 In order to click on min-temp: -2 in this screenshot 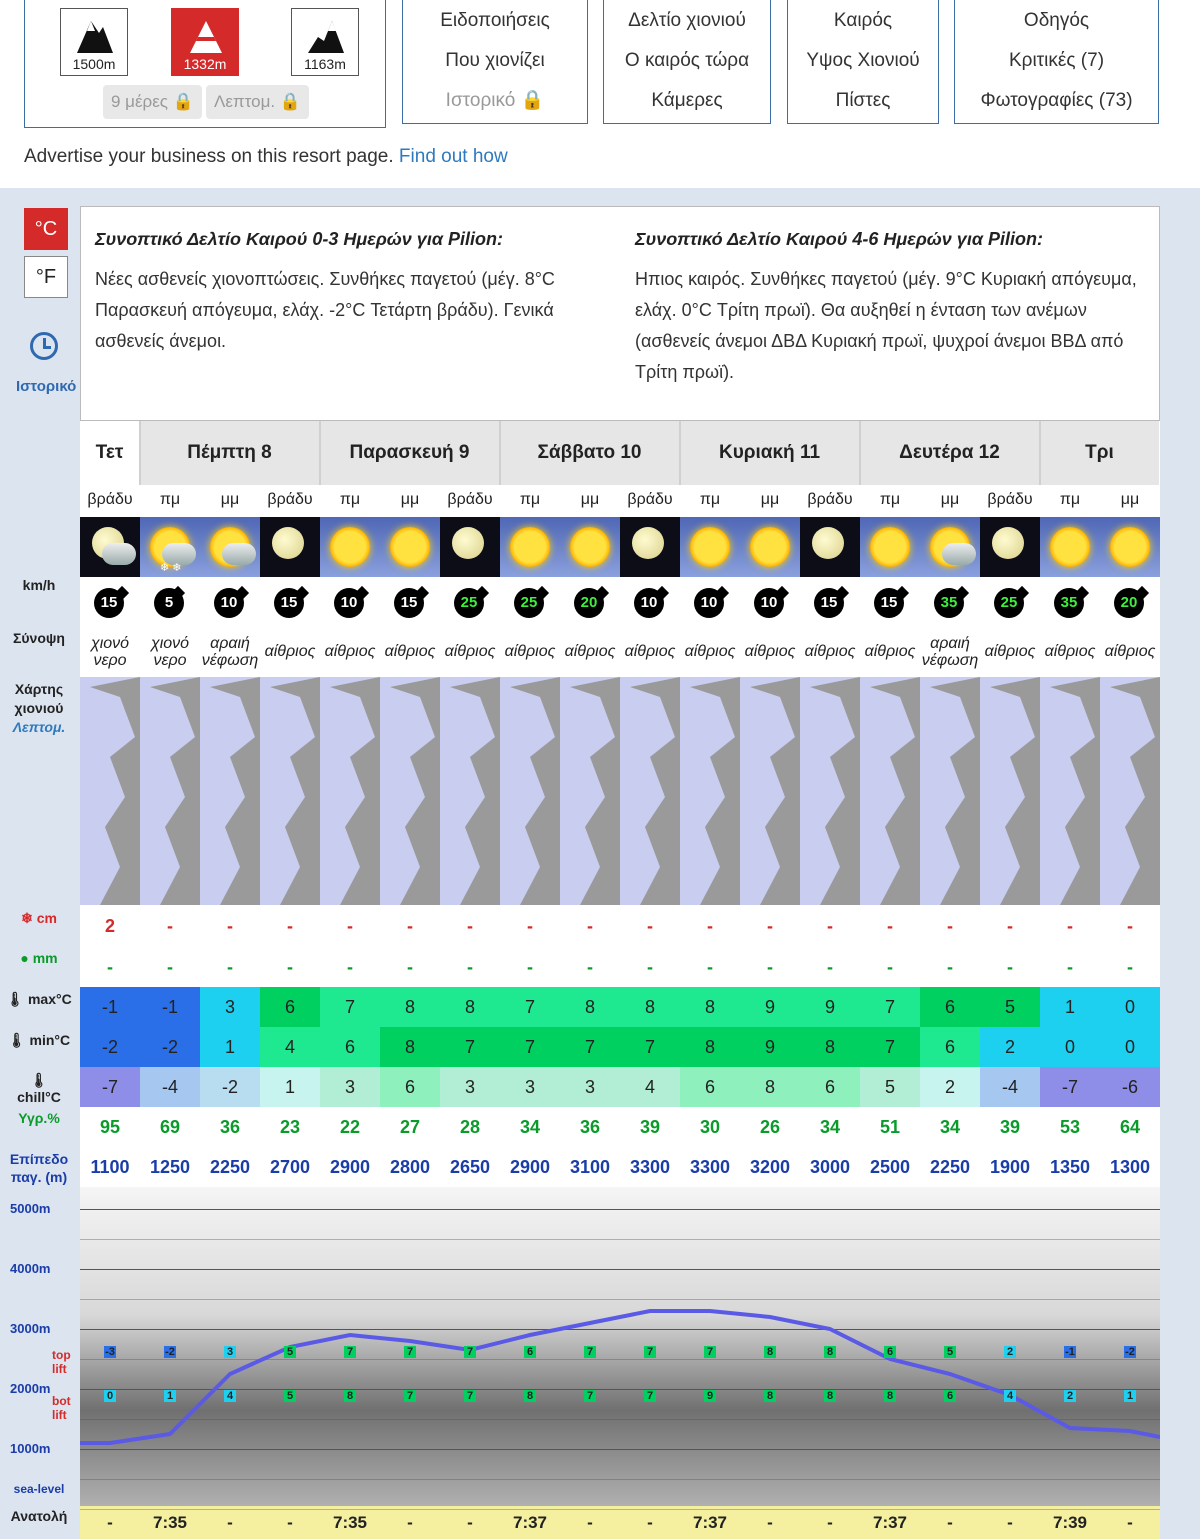, I will do `click(110, 1047)`.